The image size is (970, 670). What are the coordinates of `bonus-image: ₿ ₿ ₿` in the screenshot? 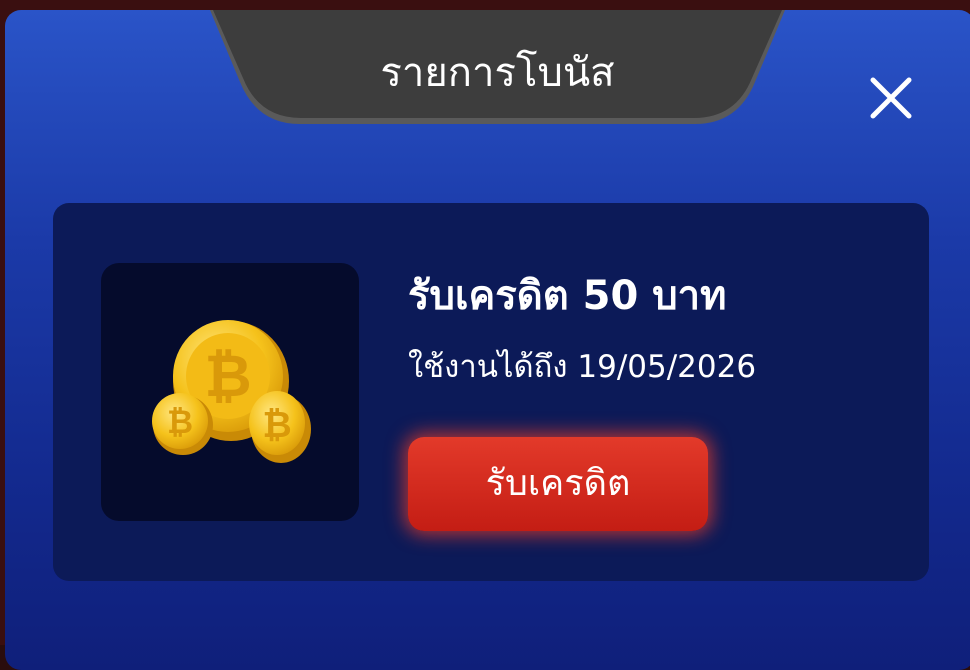 It's located at (230, 392).